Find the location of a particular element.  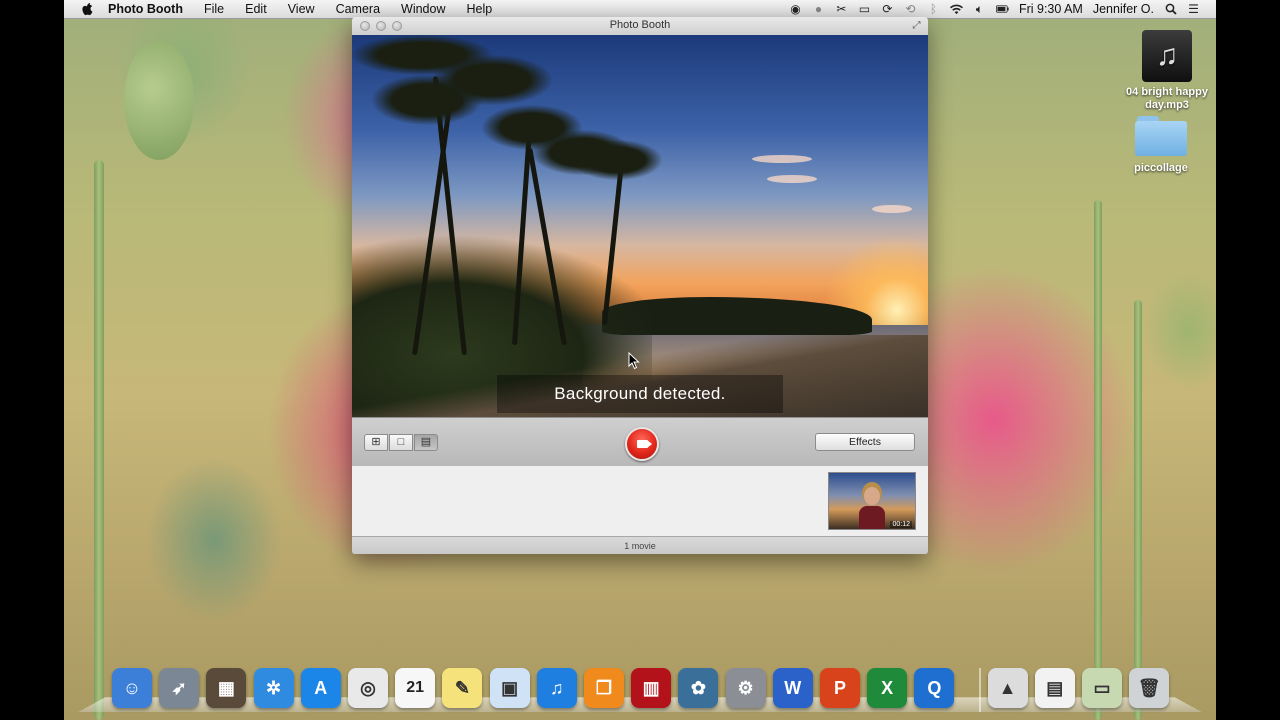

video-camera-icon is located at coordinates (642, 444).